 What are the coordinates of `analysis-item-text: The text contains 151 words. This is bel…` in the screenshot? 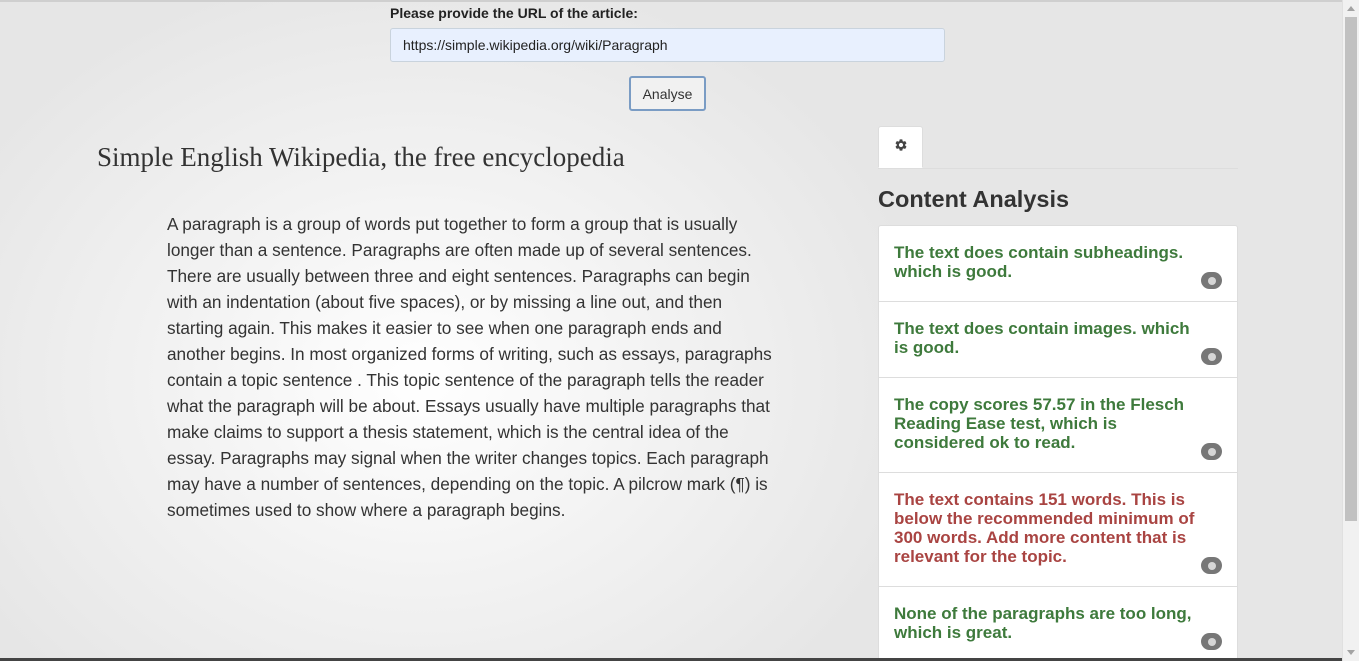 It's located at (1044, 528).